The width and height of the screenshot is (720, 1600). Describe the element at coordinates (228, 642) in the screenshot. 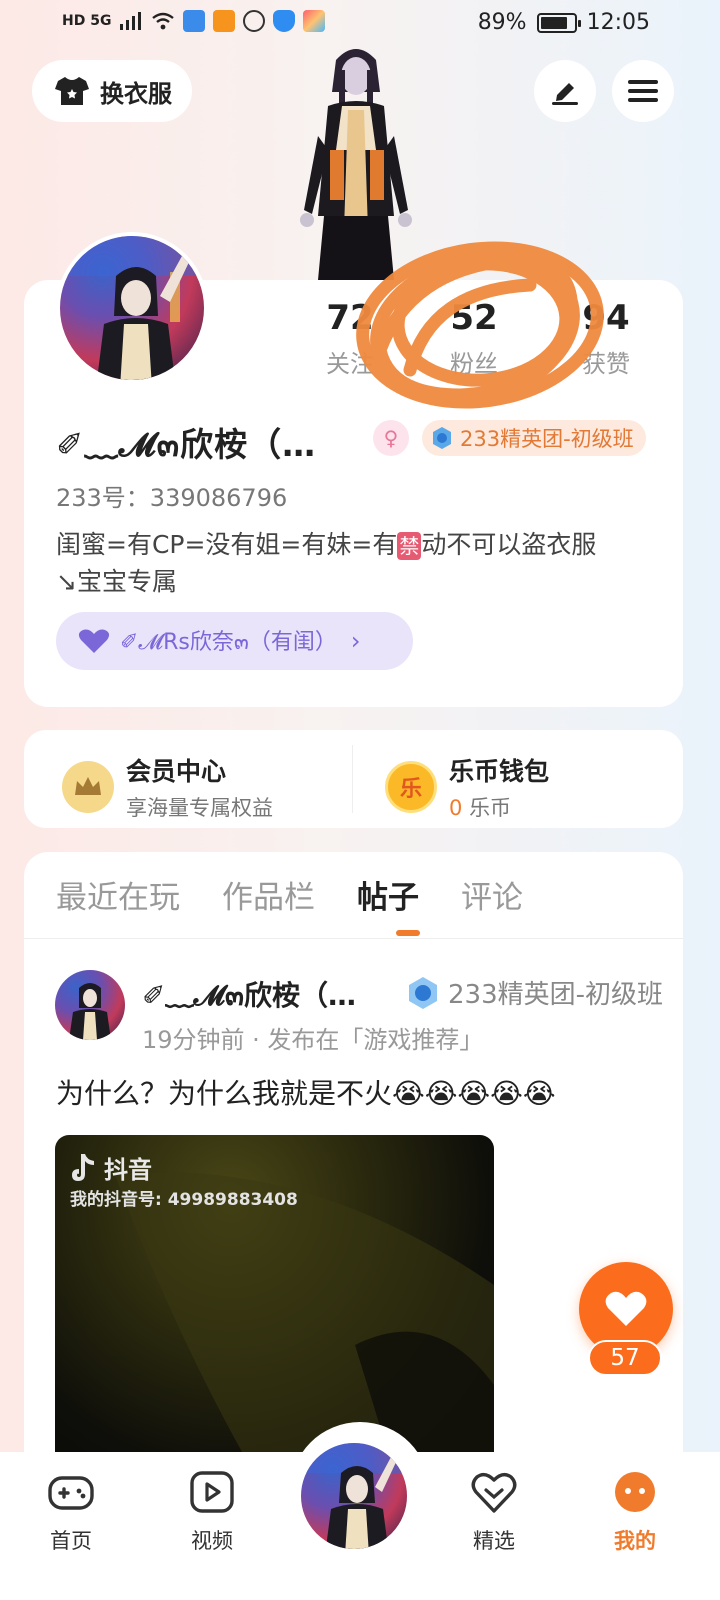

I see `cp-label: ✐𝓜Rs欣奈๓（有闺）` at that location.